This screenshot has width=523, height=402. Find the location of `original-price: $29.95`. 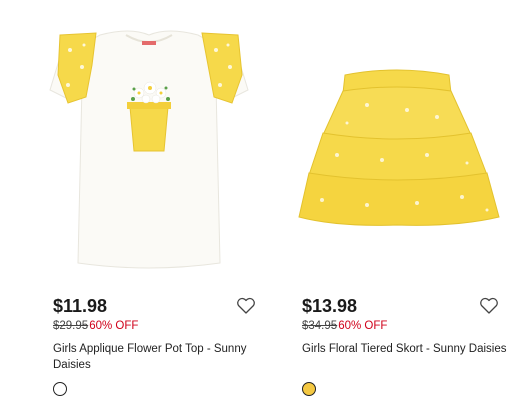

original-price: $29.95 is located at coordinates (71, 326).